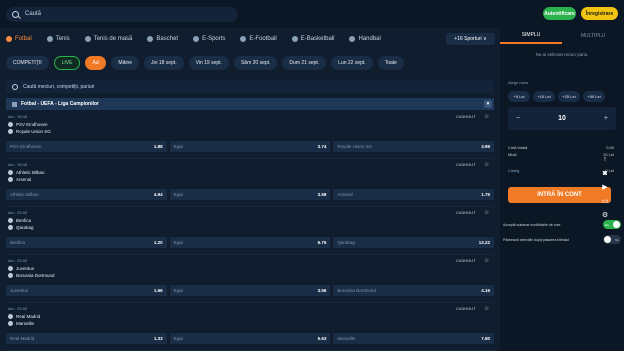 The width and height of the screenshot is (624, 351). Describe the element at coordinates (25, 268) in the screenshot. I see `team-name: Juventus` at that location.